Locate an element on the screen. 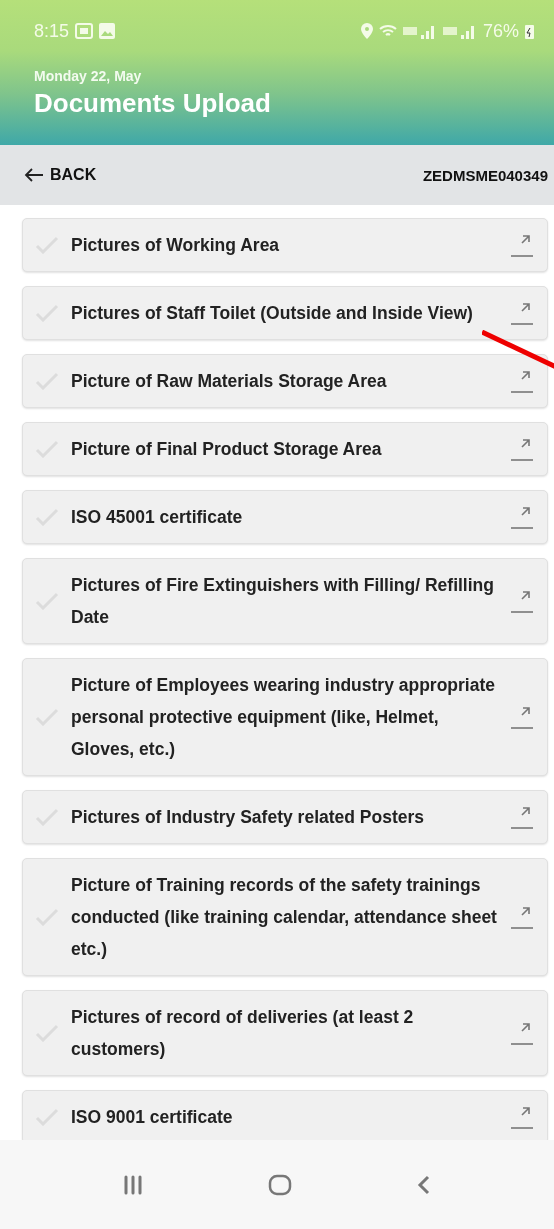 The height and width of the screenshot is (1229, 554). document-row: Pictures of Fire Extinguishers with Filling/ Refilling Date is located at coordinates (285, 601).